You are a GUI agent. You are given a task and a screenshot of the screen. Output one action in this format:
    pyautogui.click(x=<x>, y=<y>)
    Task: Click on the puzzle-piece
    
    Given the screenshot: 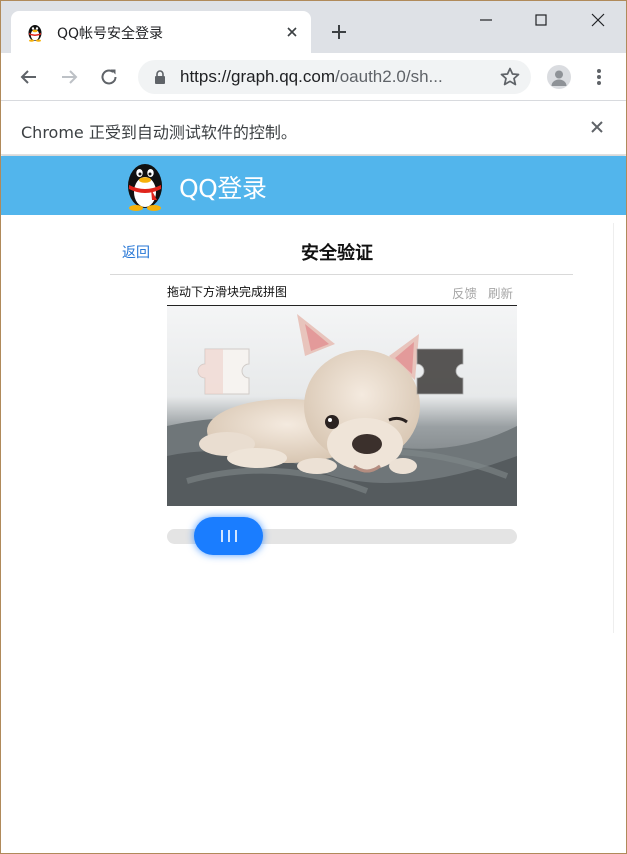 What is the action you would take?
    pyautogui.click(x=223, y=371)
    